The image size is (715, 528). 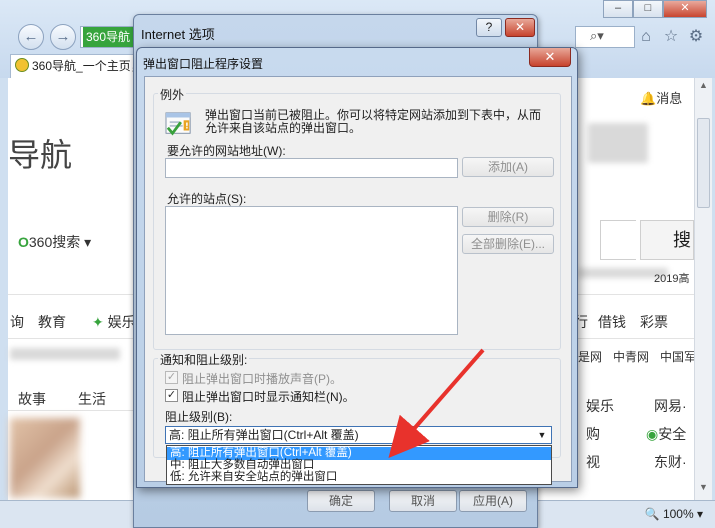 I want to click on popup-blocker-title: 弹出窗口阻止程序设置, so click(x=203, y=64).